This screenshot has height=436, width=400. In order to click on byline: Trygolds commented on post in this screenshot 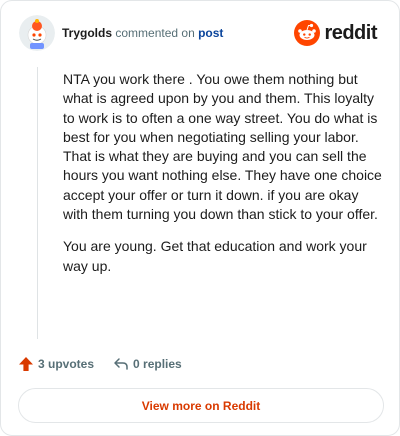, I will do `click(142, 33)`.